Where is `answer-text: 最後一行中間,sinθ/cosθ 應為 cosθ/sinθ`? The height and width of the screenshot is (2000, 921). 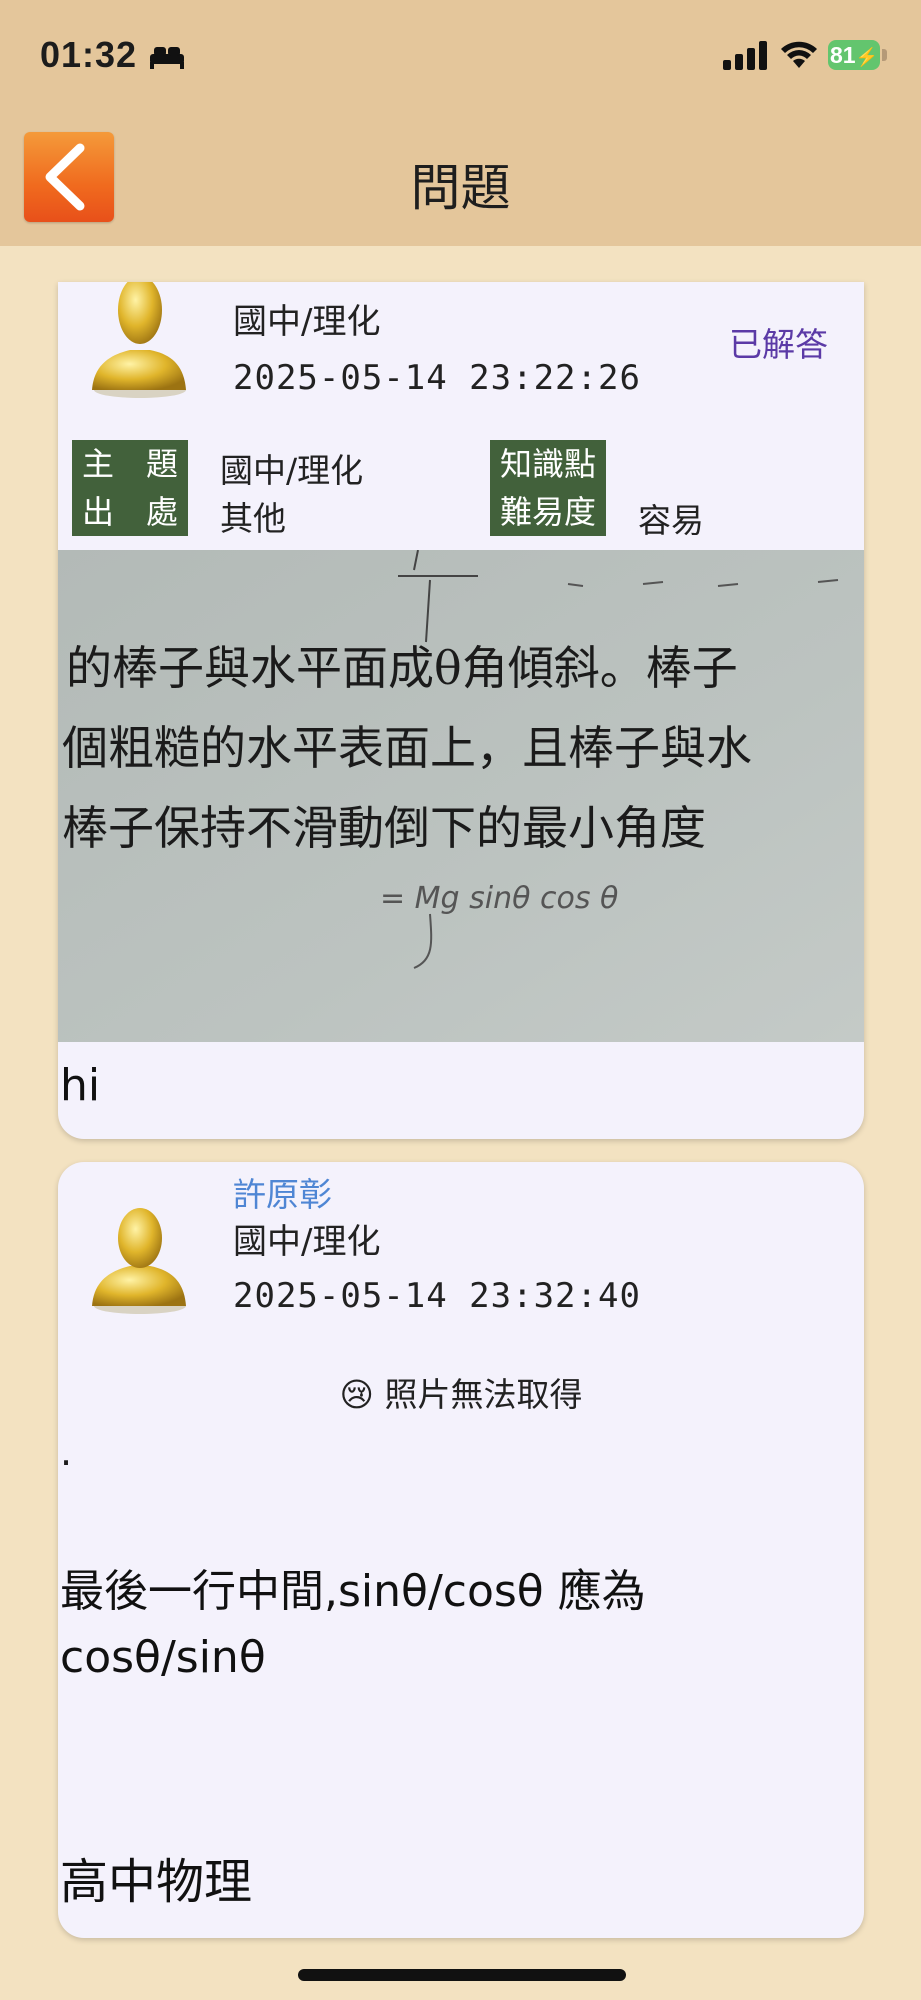
answer-text: 最後一行中間,sinθ/cosθ 應為 cosθ/sinθ is located at coordinates (353, 1624).